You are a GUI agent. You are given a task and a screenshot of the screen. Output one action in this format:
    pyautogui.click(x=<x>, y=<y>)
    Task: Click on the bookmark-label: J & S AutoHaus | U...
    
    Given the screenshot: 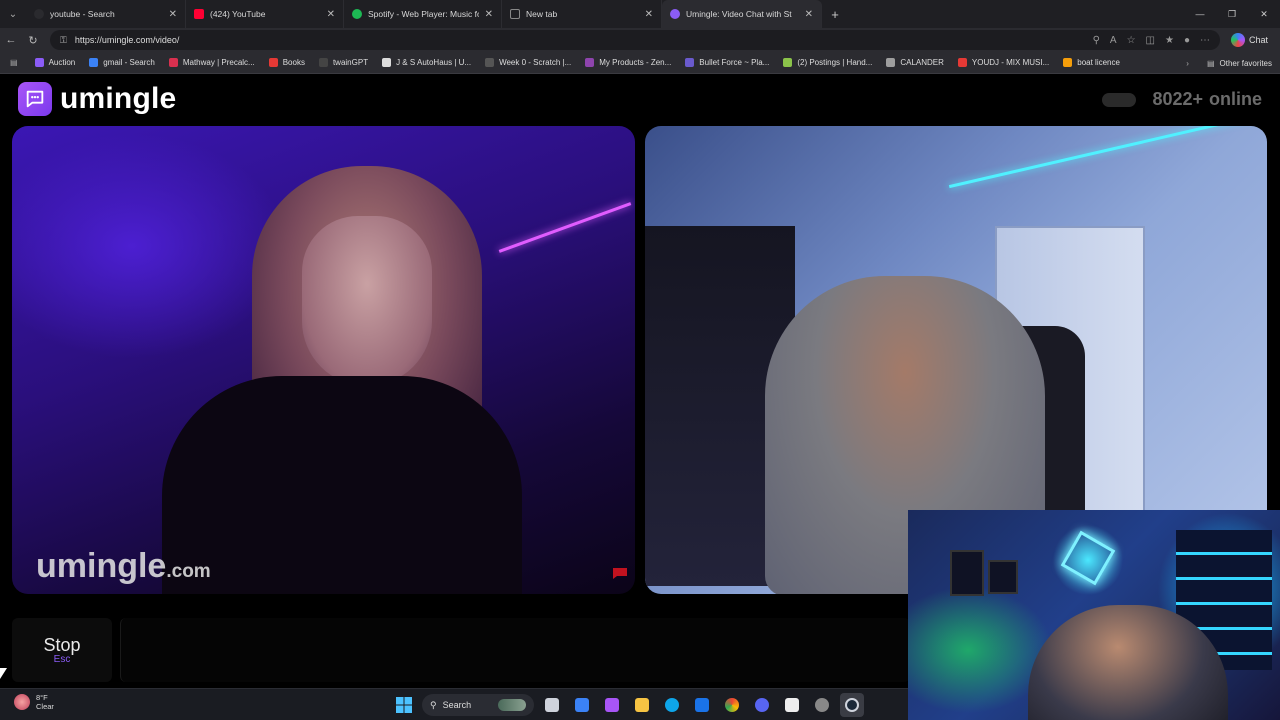 What is the action you would take?
    pyautogui.click(x=434, y=62)
    